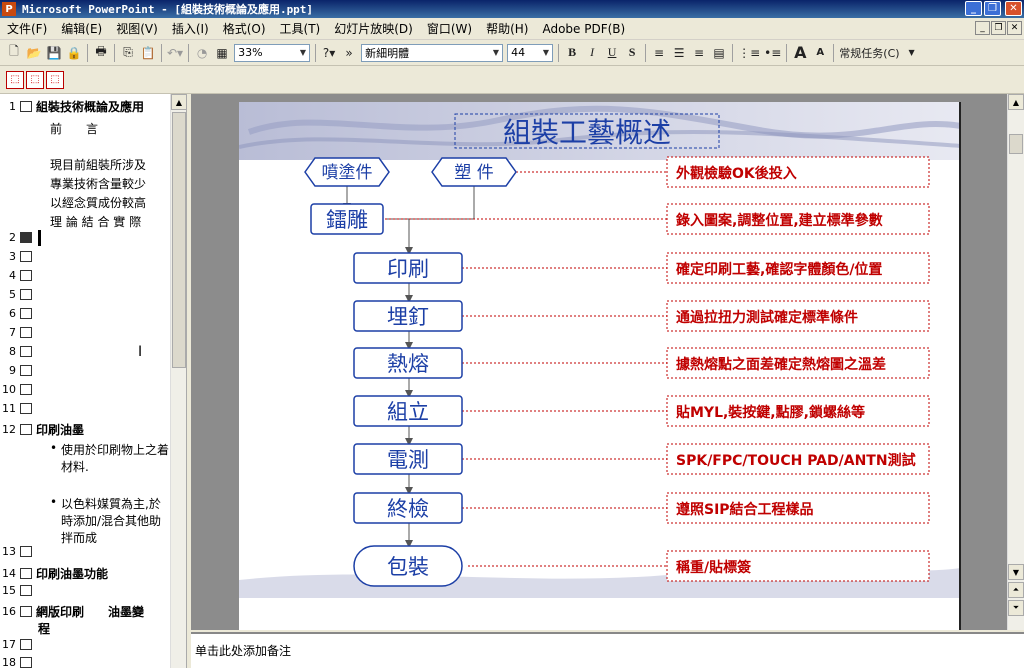 This screenshot has width=1024, height=668. I want to click on outline-slide-row: 2, so click(85, 237).